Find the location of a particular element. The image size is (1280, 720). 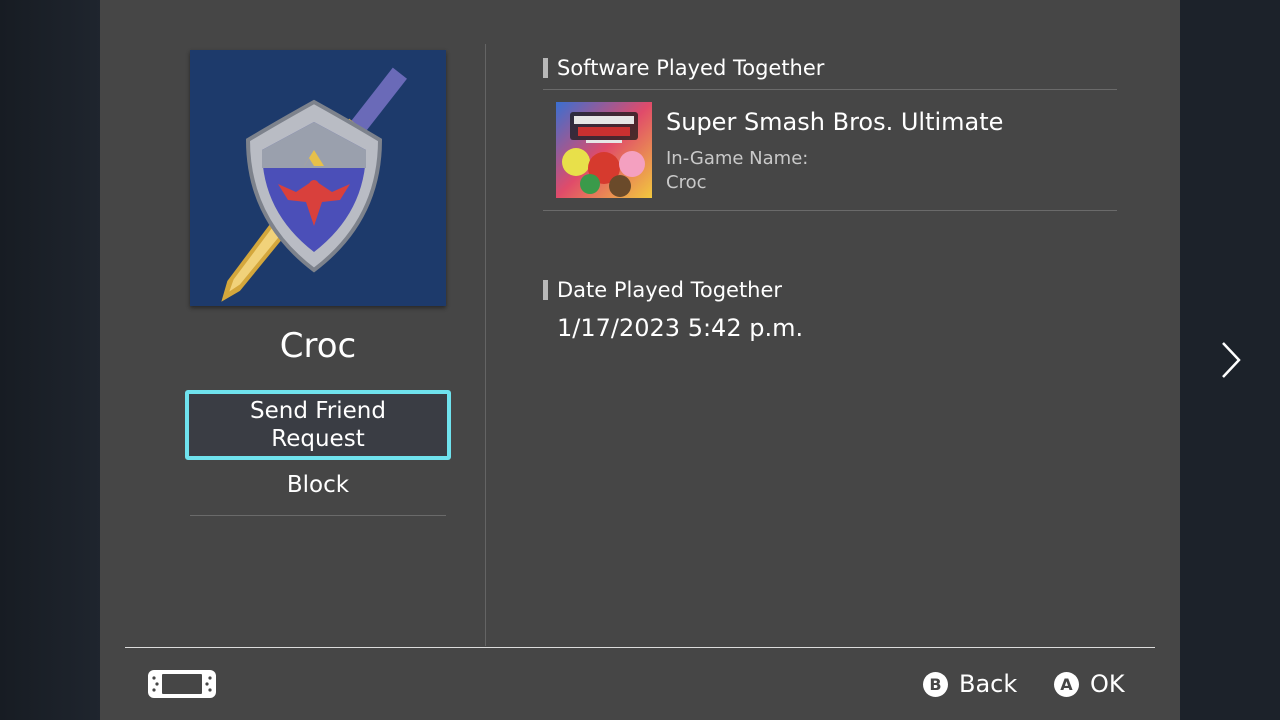

in-game-name-label: In-Game Name: is located at coordinates (737, 158).